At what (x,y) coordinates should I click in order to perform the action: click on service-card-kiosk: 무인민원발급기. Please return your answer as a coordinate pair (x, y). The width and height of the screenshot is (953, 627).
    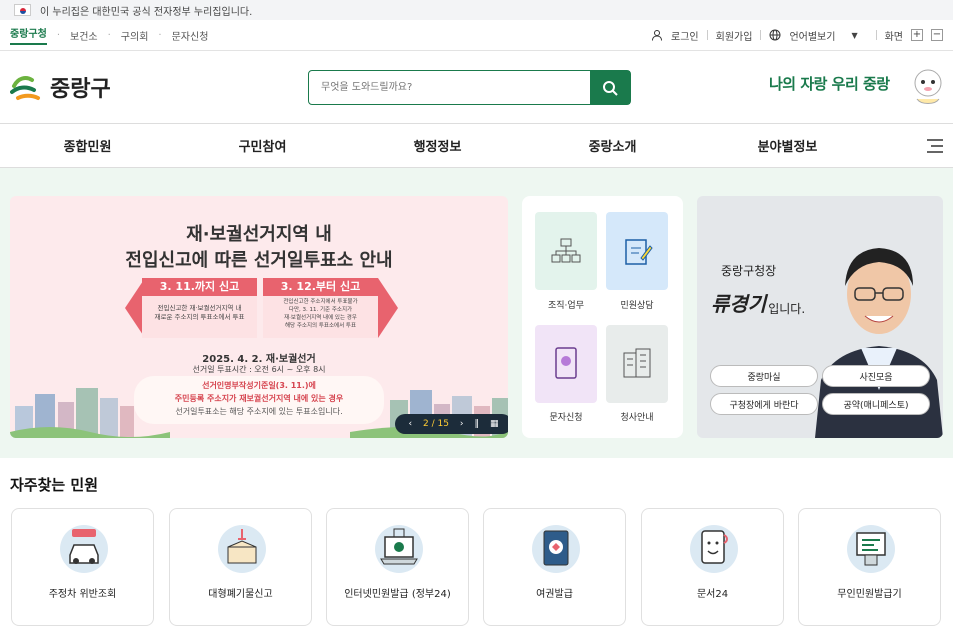
    Looking at the image, I should click on (869, 567).